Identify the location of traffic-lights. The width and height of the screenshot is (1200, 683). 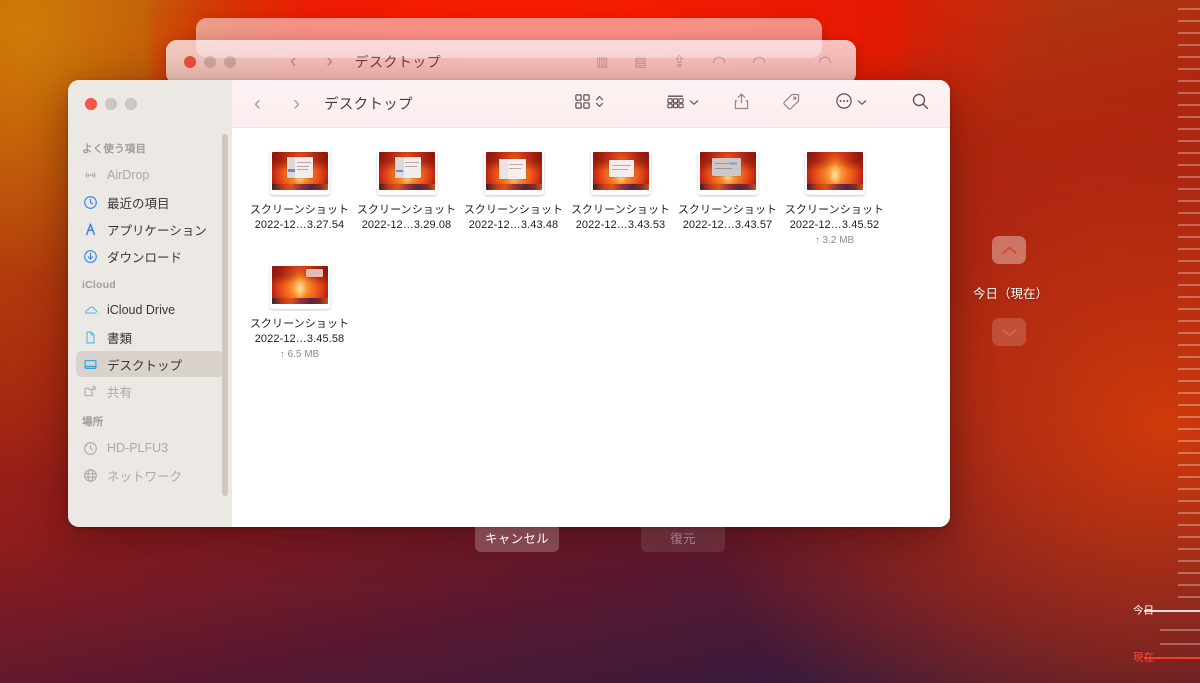
(111, 104).